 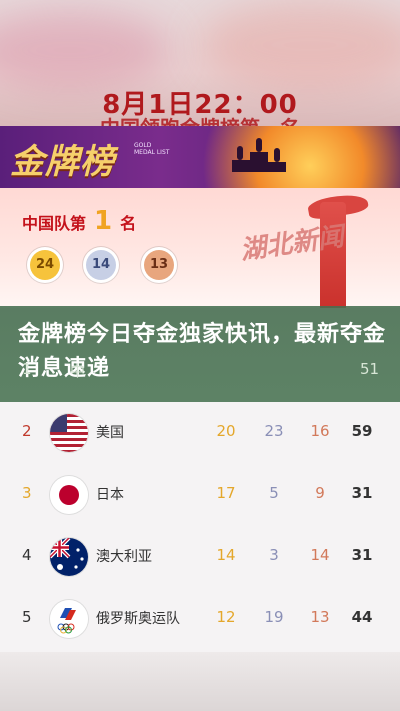 What do you see at coordinates (152, 149) in the screenshot?
I see `banner-subtitle: GOLD MEDAL LIST` at bounding box center [152, 149].